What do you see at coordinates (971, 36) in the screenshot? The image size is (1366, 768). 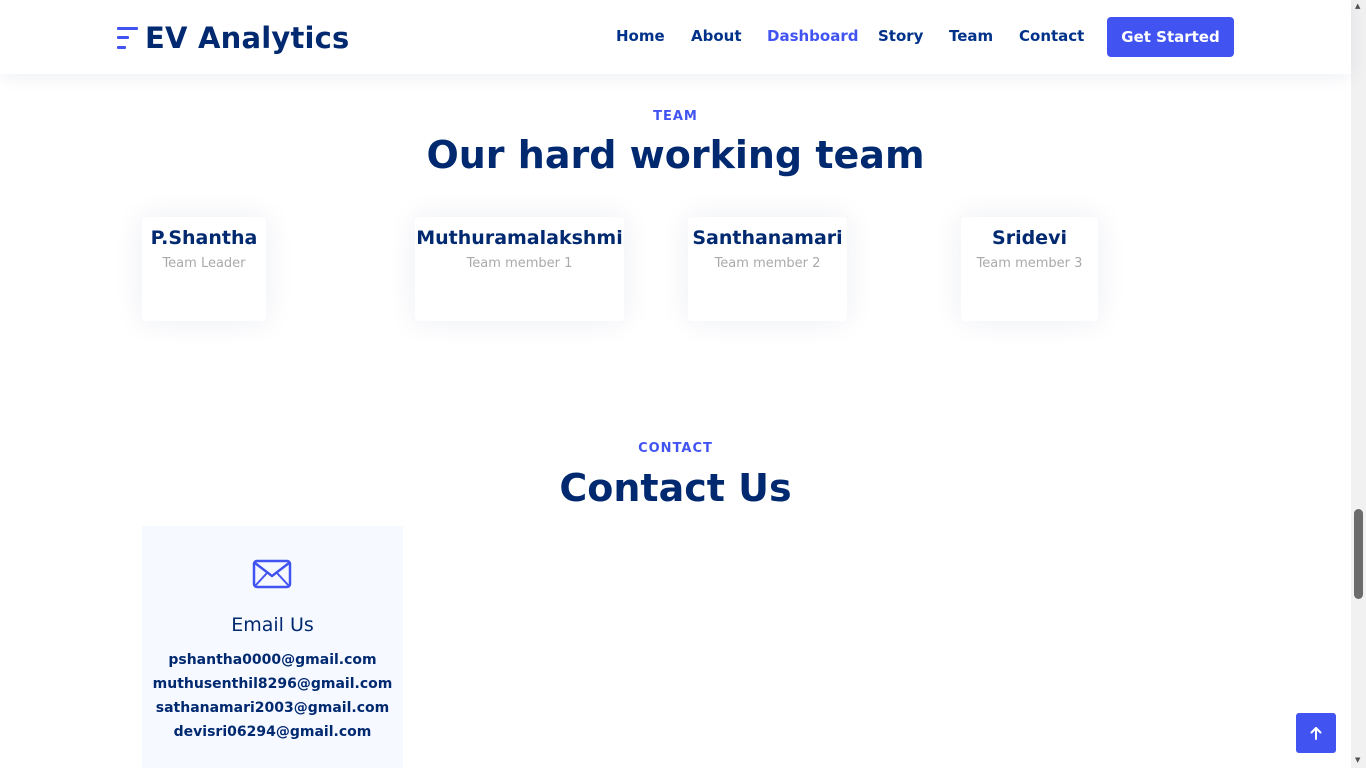 I see `nav-team: Team` at bounding box center [971, 36].